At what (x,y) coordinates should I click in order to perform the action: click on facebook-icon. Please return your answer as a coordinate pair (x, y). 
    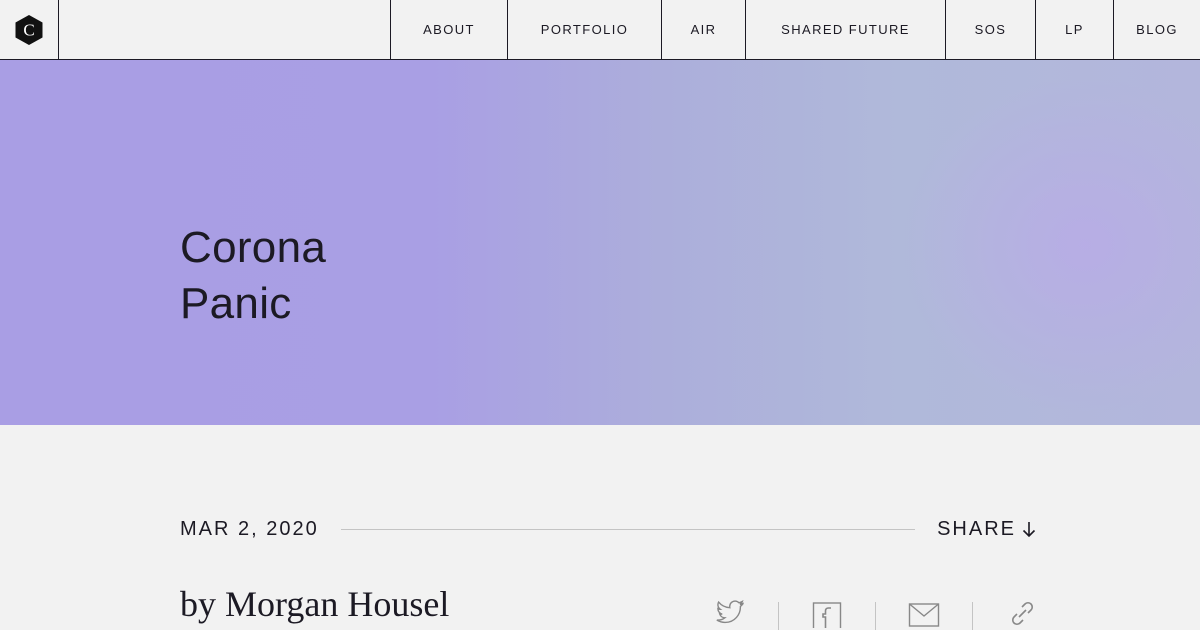
    Looking at the image, I should click on (827, 615).